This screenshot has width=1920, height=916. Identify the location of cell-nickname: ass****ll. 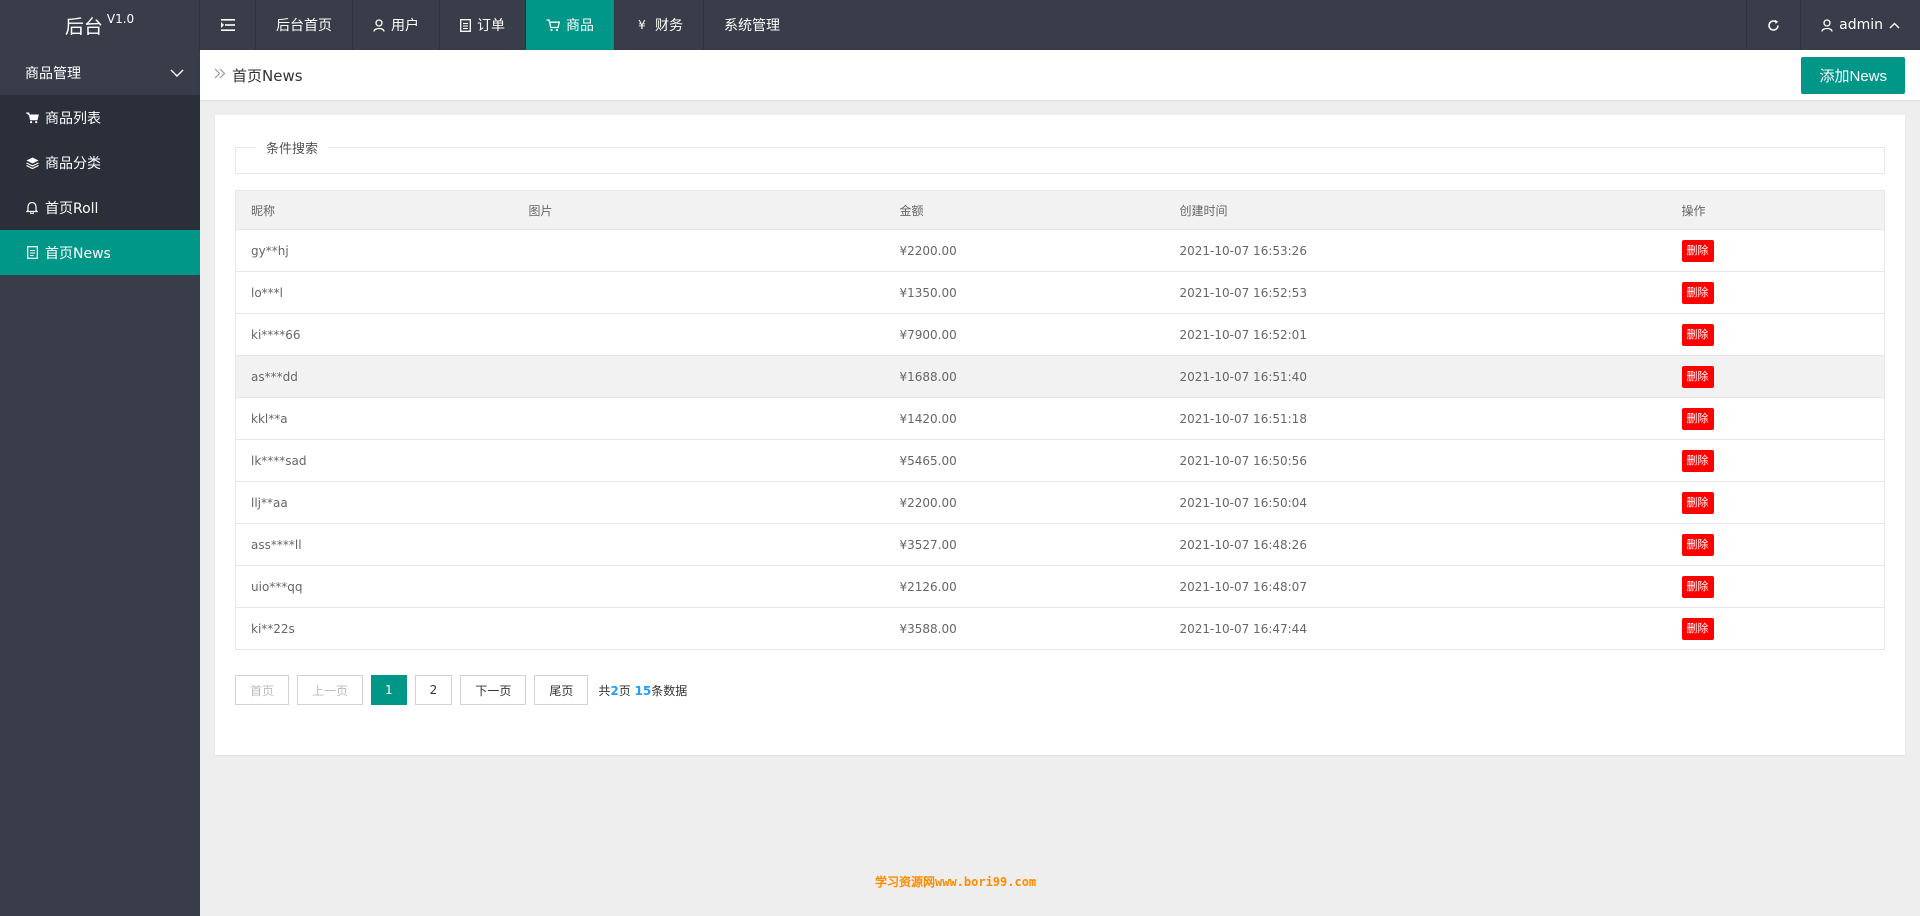
(374, 544).